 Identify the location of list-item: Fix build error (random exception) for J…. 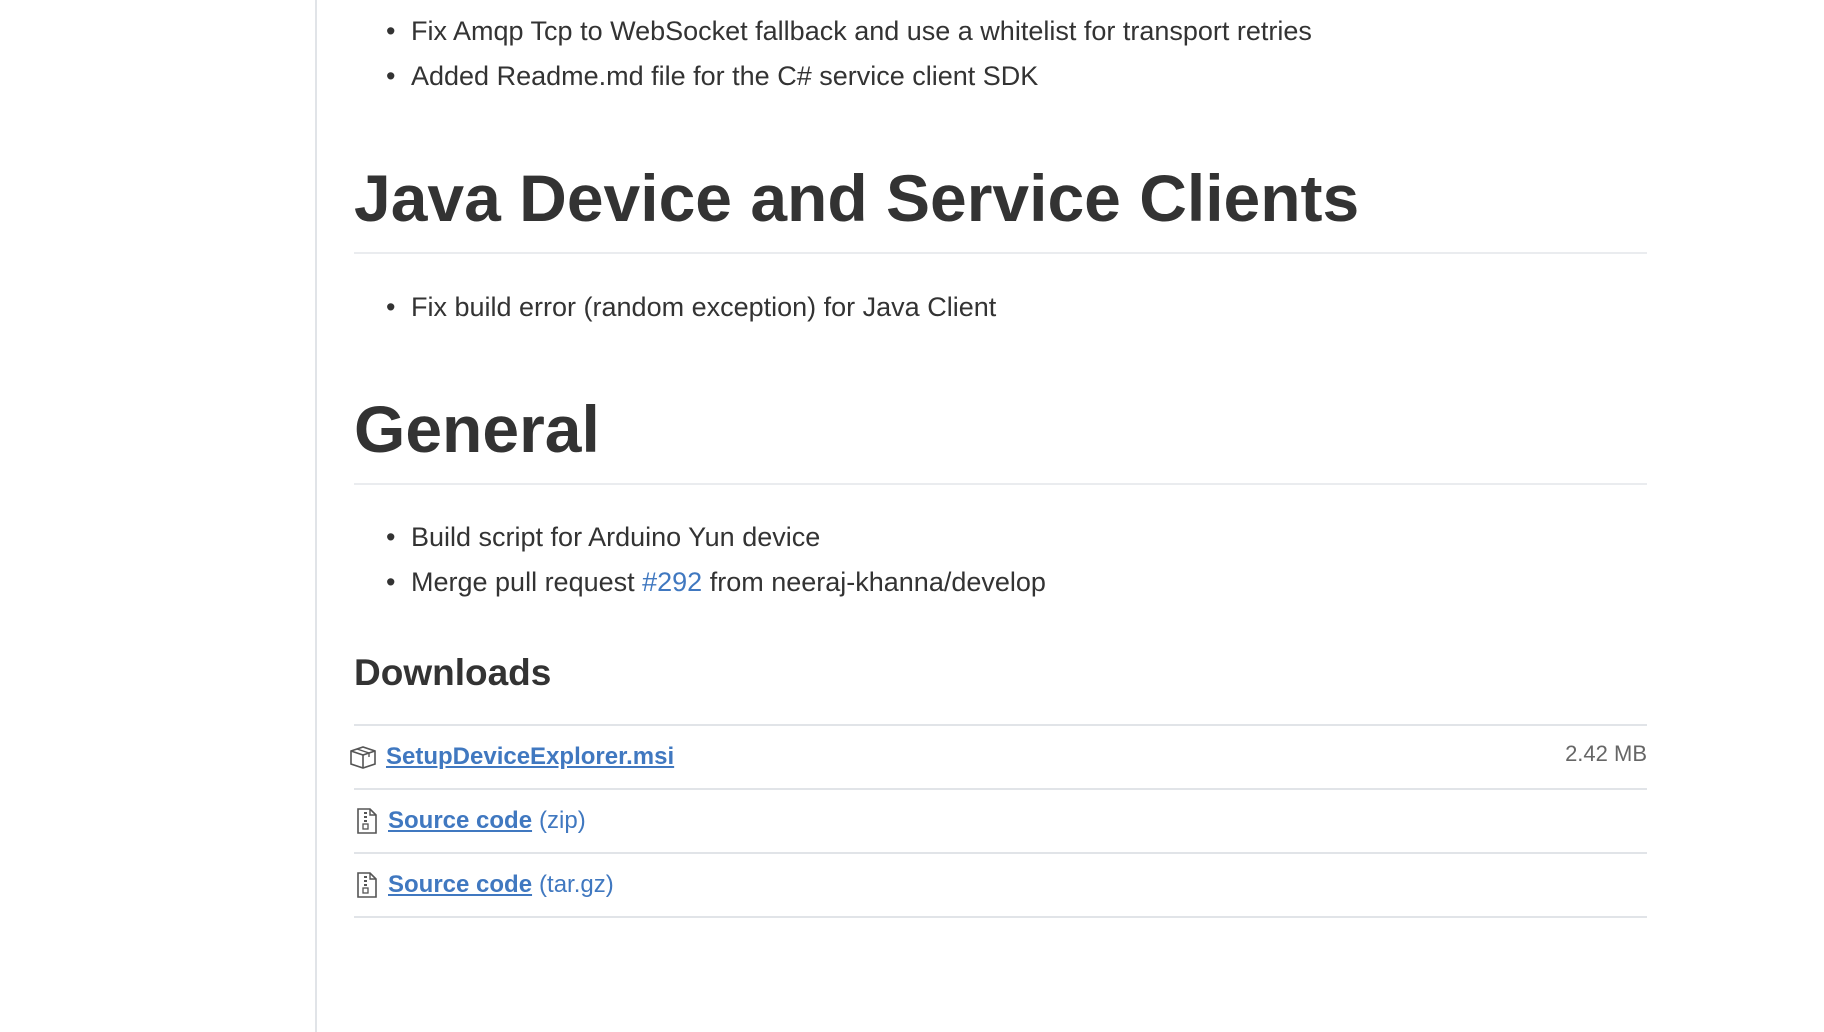
(691, 307).